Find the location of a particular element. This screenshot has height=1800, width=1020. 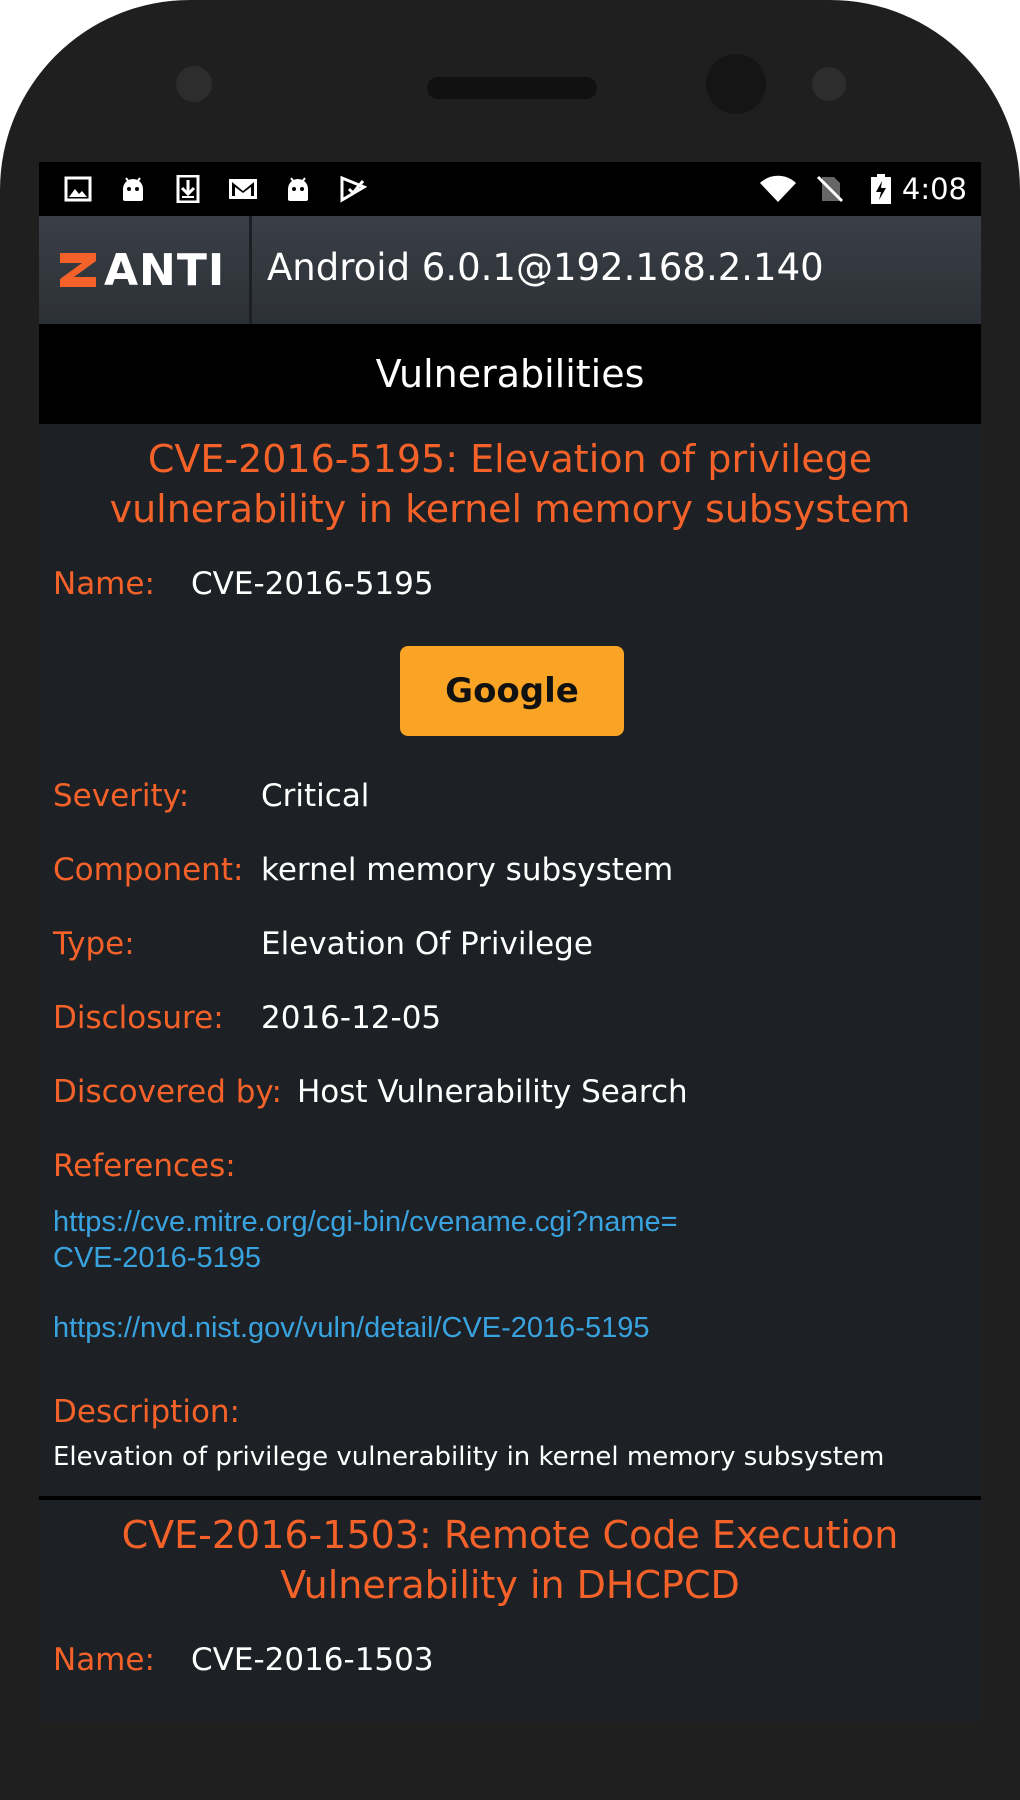

references-row: References: is located at coordinates (144, 1166).